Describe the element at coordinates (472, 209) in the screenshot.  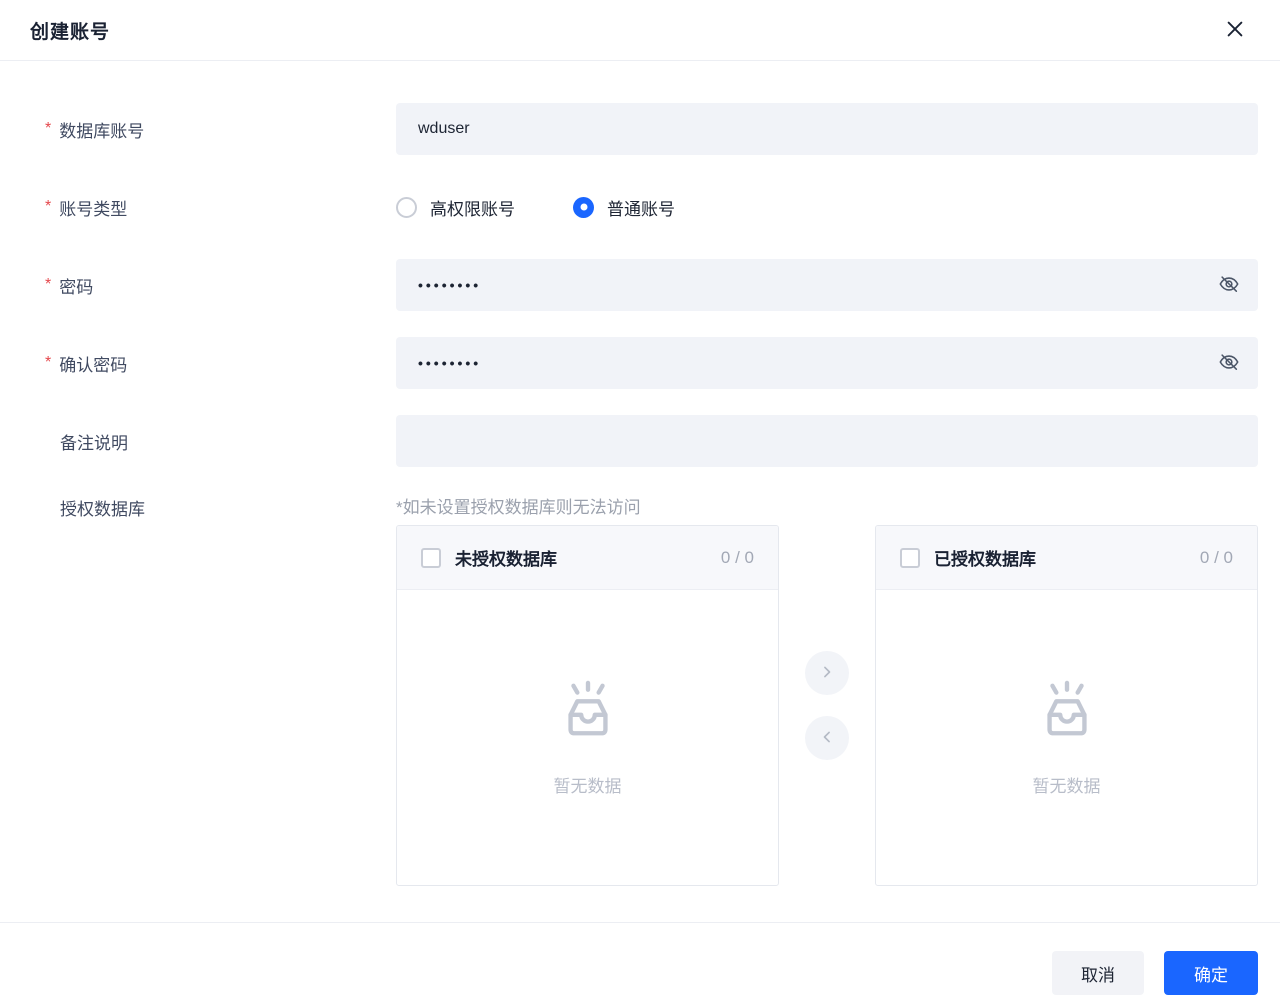
I see `radio-label: 高权限账号` at that location.